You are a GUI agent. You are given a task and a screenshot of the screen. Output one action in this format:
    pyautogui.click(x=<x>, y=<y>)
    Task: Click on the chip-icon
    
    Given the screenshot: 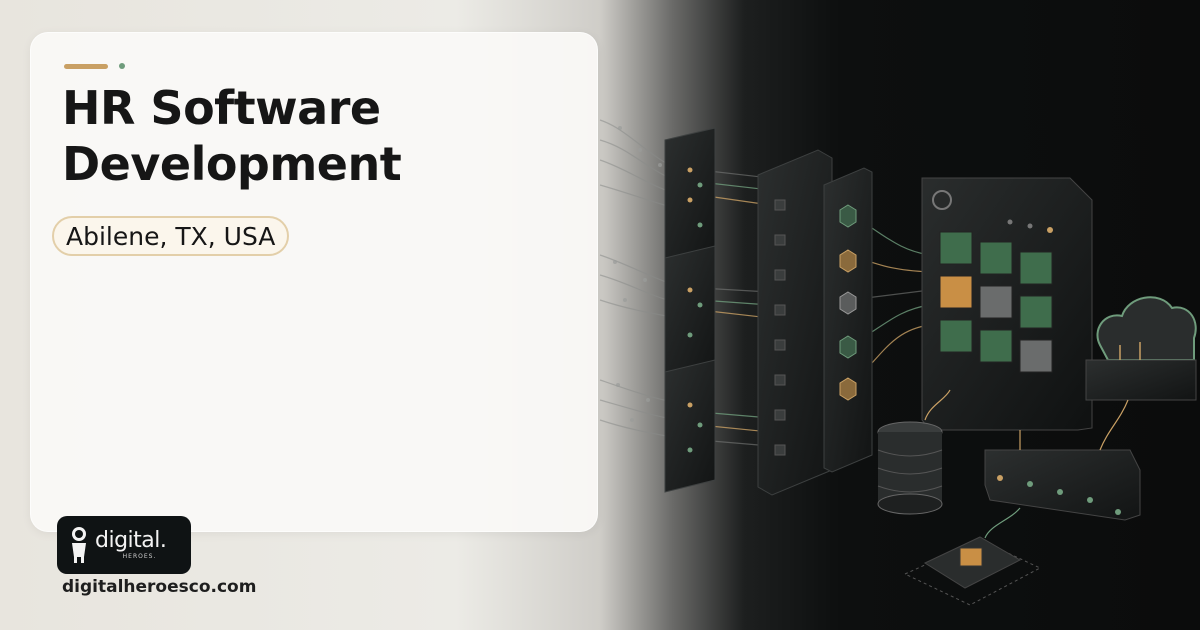 What is the action you would take?
    pyautogui.click(x=972, y=556)
    